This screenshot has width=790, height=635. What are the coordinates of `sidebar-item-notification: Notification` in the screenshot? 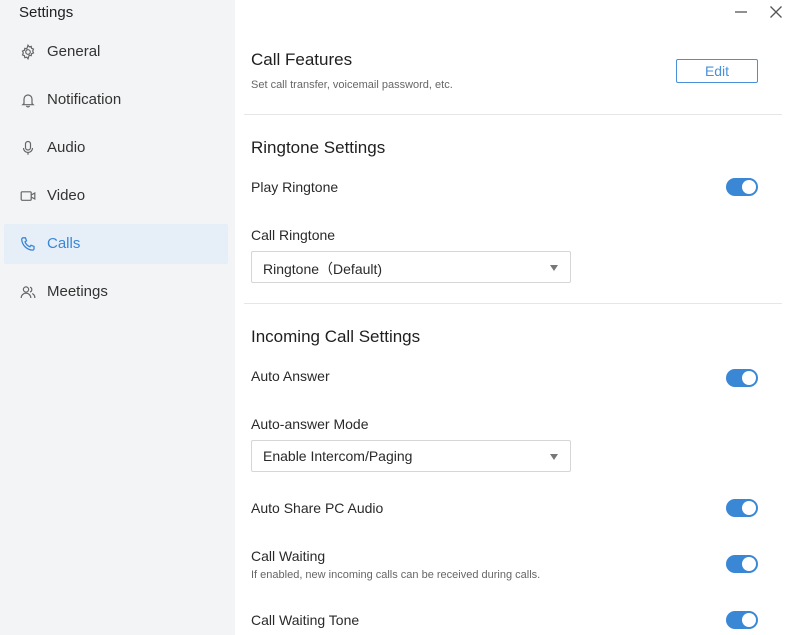 It's located at (116, 100).